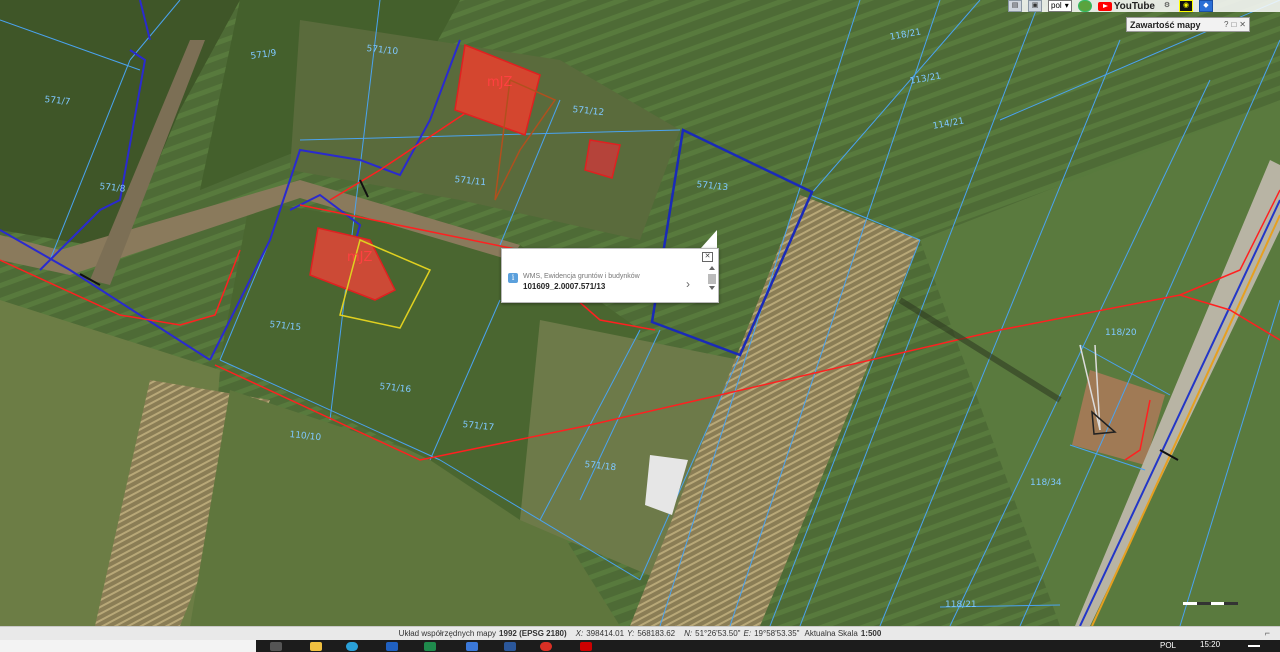 This screenshot has width=1280, height=652. I want to click on scale-value: 1:500, so click(871, 633).